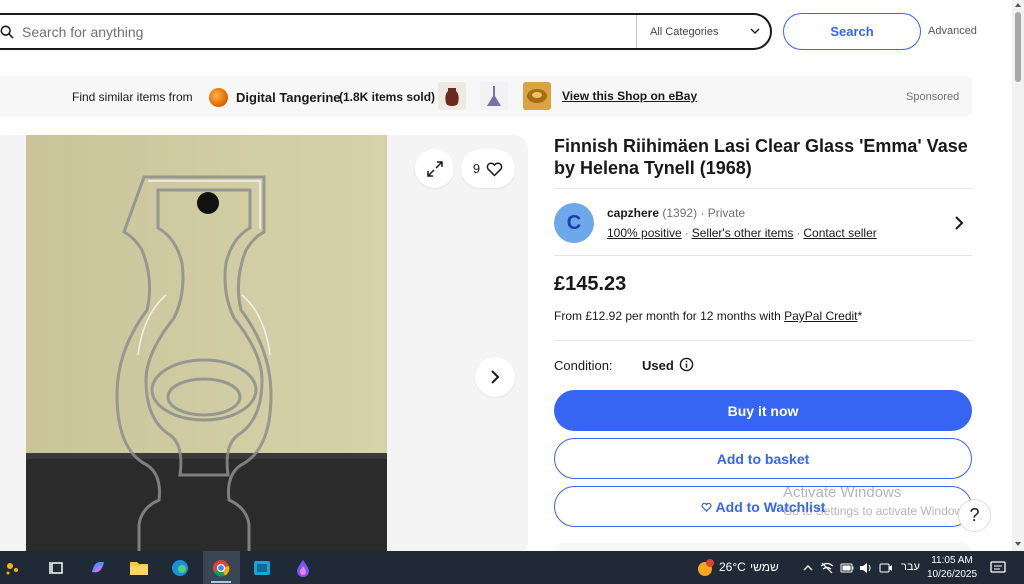  Describe the element at coordinates (633, 213) in the screenshot. I see `seller-name: capzhere` at that location.